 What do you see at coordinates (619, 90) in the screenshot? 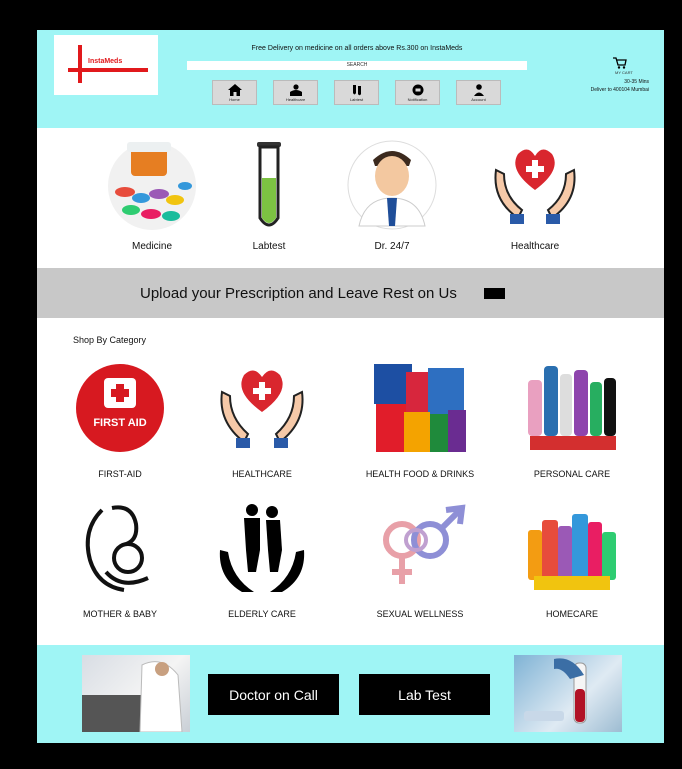
I see `delivery-location: Deliver to 400104 Mumbai` at bounding box center [619, 90].